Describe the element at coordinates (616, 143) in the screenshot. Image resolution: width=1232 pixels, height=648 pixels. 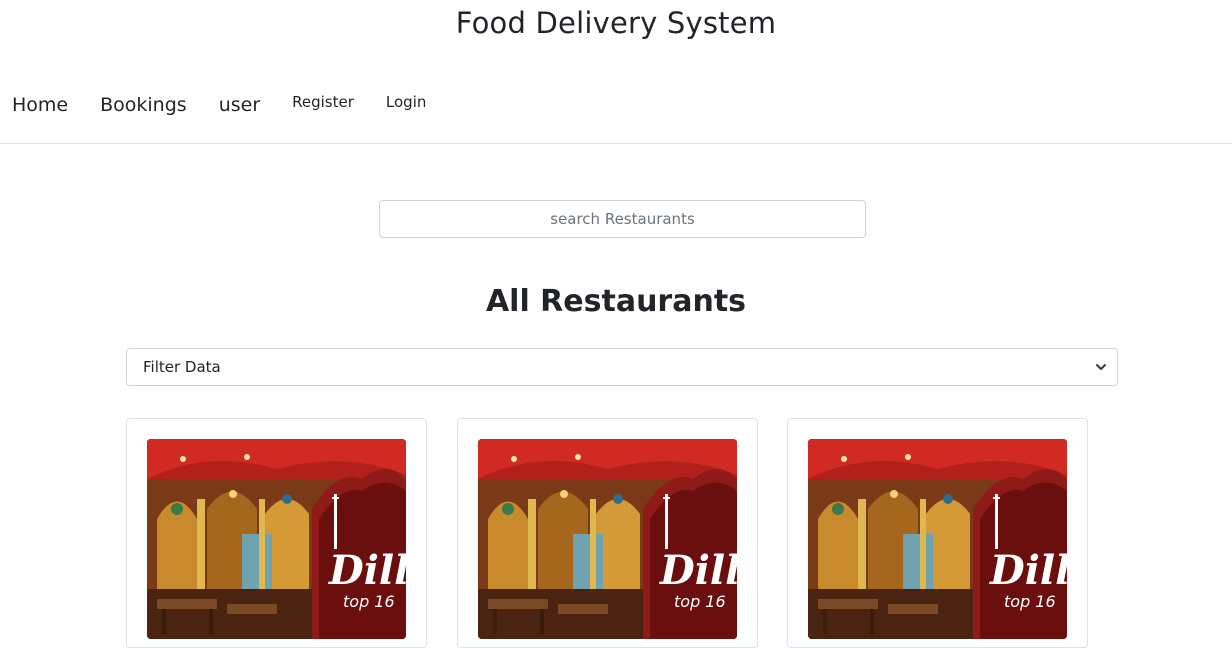
I see `header-divider` at that location.